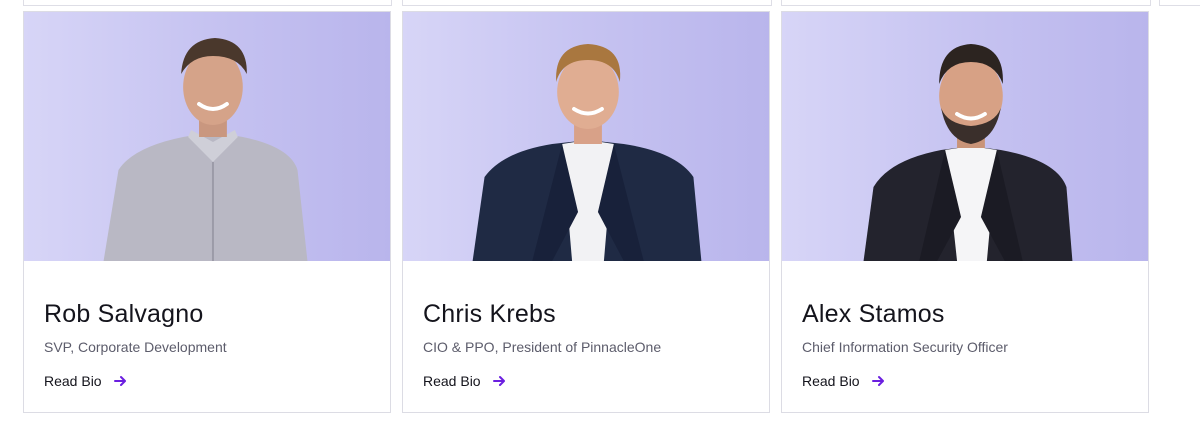 The image size is (1200, 448). I want to click on team-member-name: Rob Salvagno, so click(124, 314).